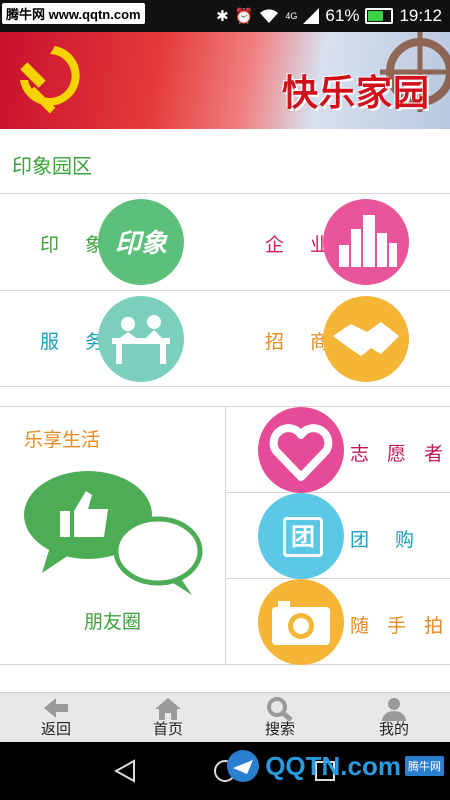 This screenshot has height=800, width=450. Describe the element at coordinates (56, 708) in the screenshot. I see `back-arrow-icon` at that location.